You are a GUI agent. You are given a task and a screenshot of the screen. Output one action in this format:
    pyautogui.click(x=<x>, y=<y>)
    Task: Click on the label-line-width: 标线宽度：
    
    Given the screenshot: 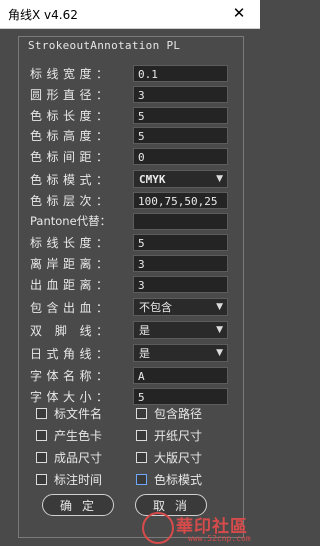 What is the action you would take?
    pyautogui.click(x=71, y=74)
    